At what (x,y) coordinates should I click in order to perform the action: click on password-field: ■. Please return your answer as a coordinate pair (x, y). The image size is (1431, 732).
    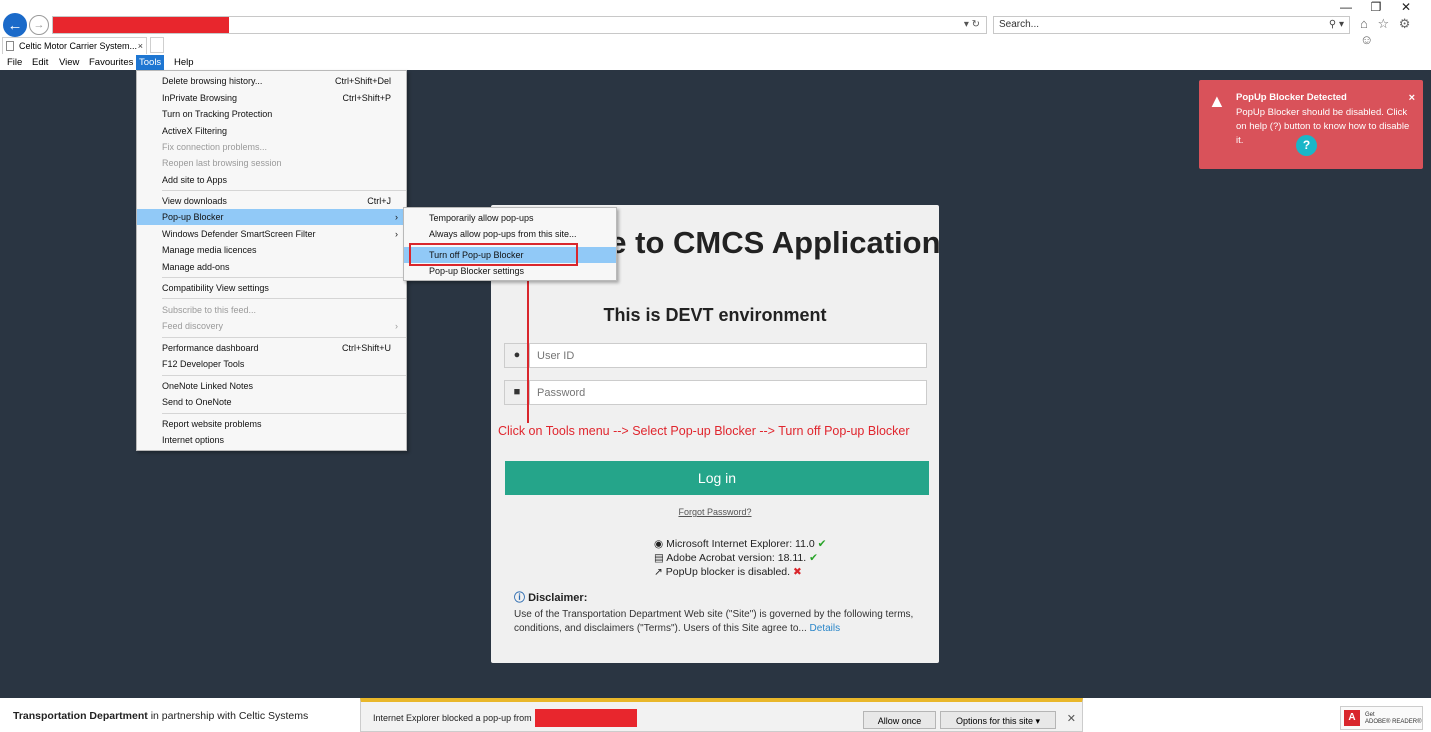
    Looking at the image, I should click on (715, 392).